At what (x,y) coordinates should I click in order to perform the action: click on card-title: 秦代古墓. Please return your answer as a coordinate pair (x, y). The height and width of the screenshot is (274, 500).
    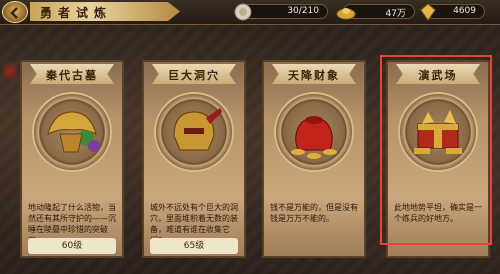
    Looking at the image, I should click on (72, 75).